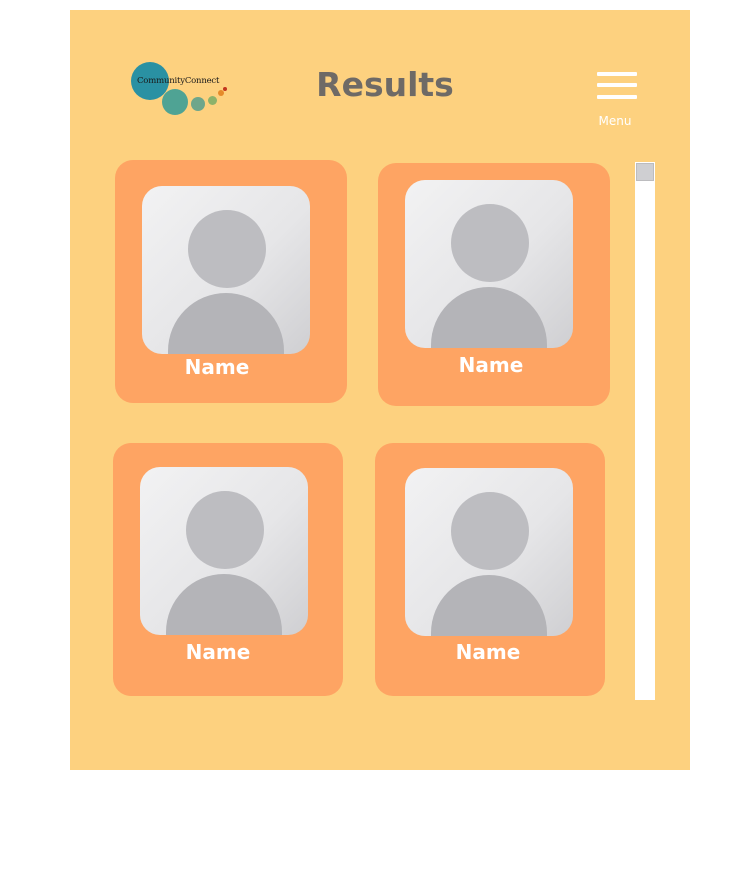  Describe the element at coordinates (178, 81) in the screenshot. I see `logo-wordmark: CommunityConnect` at that location.